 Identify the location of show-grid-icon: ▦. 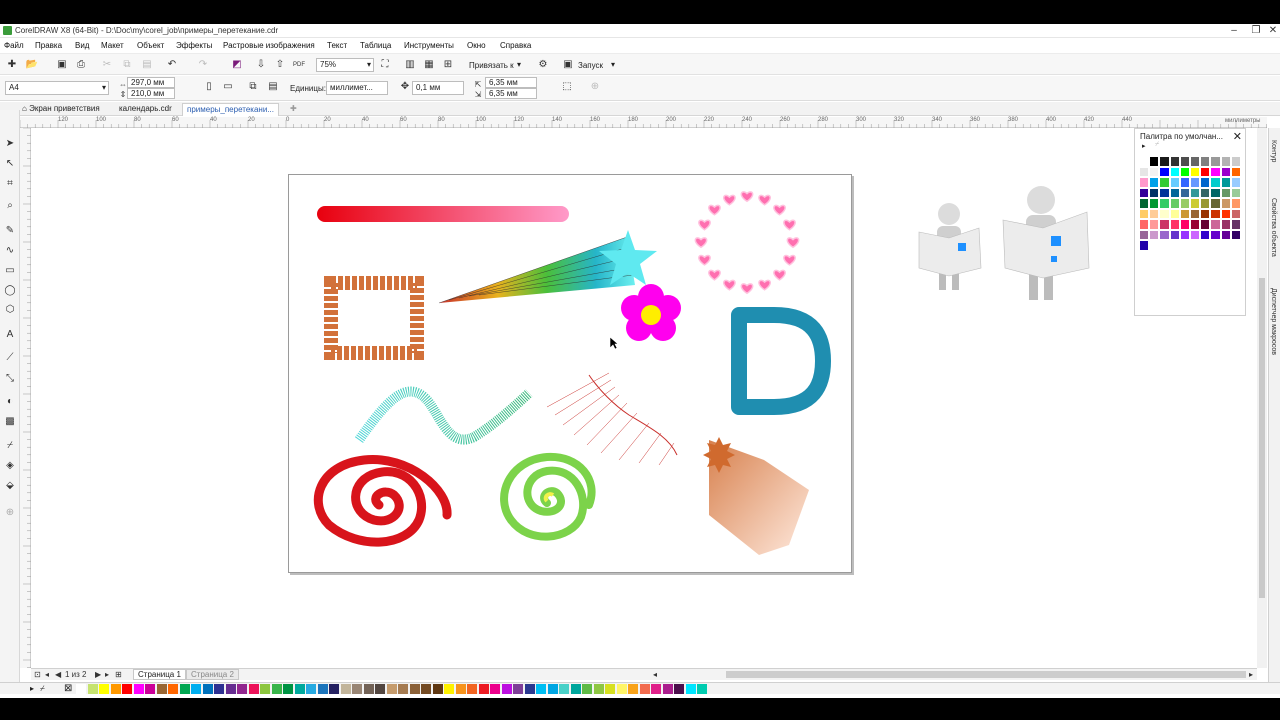
(429, 65).